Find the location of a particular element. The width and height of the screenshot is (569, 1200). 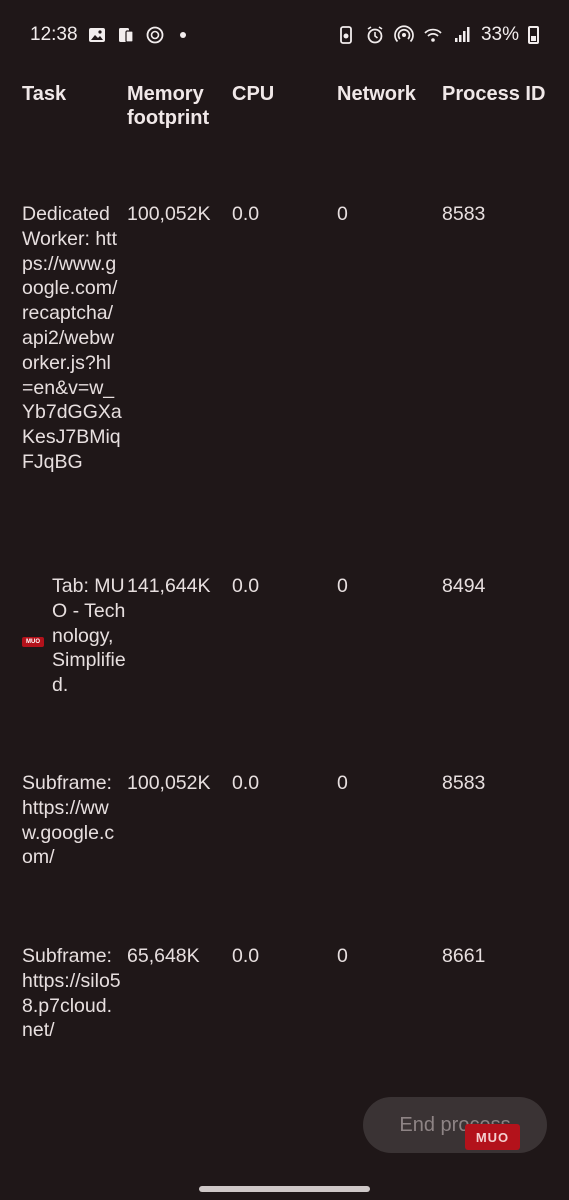

task-name: Subframe: https://www.google.com/ is located at coordinates (68, 820).